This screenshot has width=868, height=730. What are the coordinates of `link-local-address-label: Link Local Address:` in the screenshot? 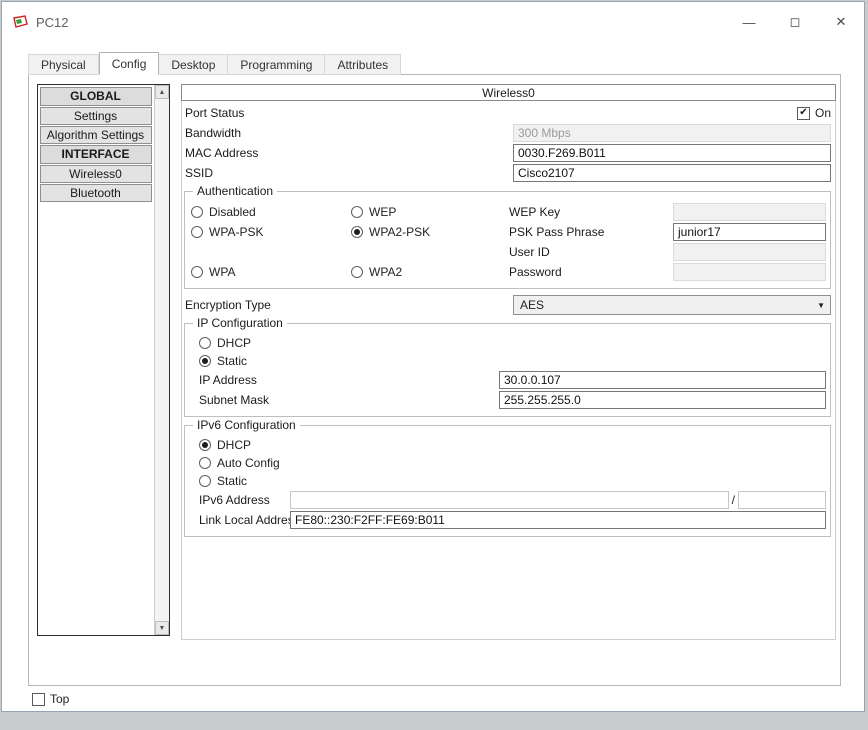 It's located at (251, 520).